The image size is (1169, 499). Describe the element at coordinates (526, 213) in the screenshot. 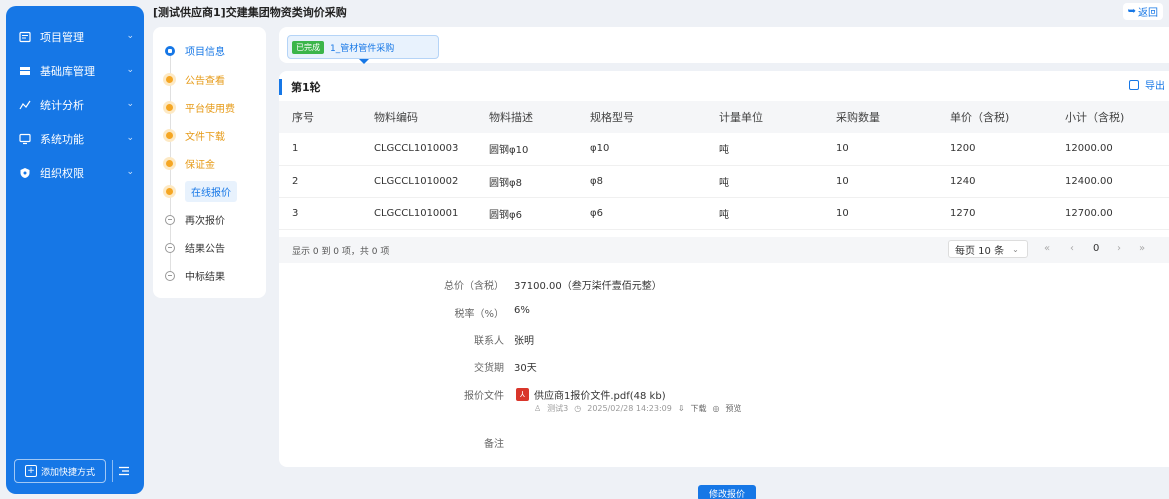

I see `cell: 圆钢φ6` at that location.